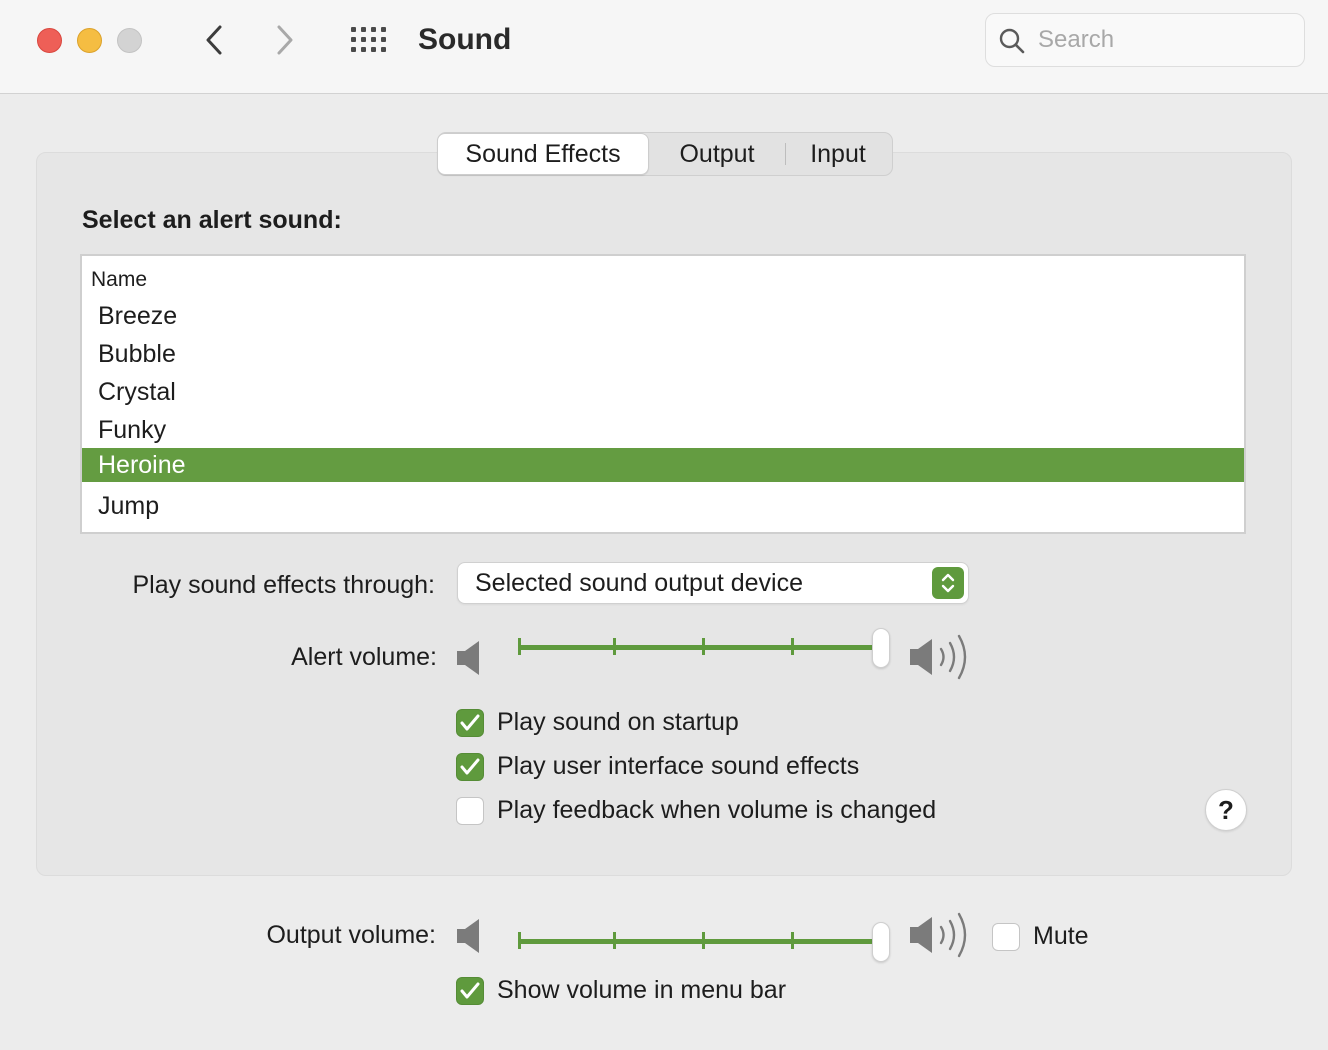 The width and height of the screenshot is (1328, 1050). What do you see at coordinates (470, 810) in the screenshot?
I see `volume-feedback-checkbox` at bounding box center [470, 810].